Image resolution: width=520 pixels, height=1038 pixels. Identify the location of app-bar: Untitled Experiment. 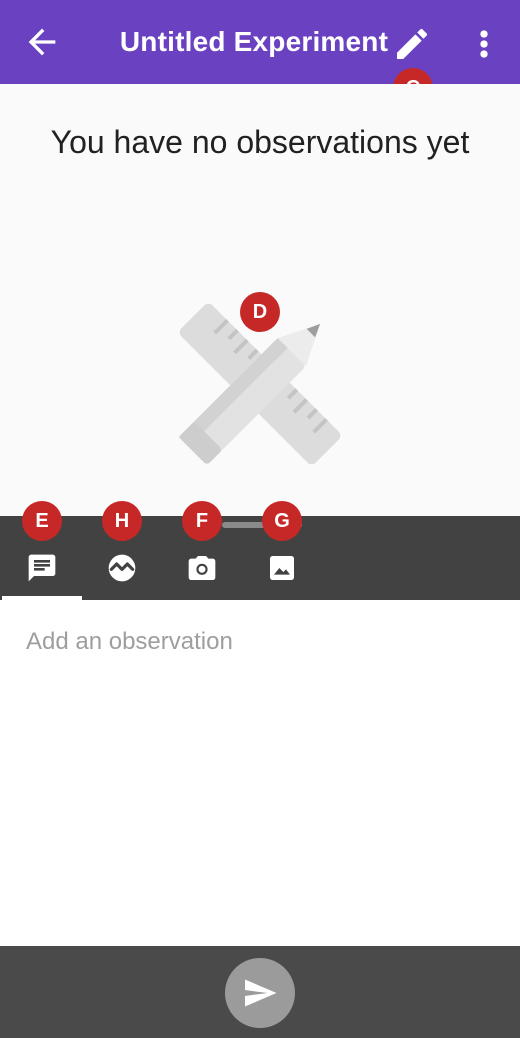
(260, 42).